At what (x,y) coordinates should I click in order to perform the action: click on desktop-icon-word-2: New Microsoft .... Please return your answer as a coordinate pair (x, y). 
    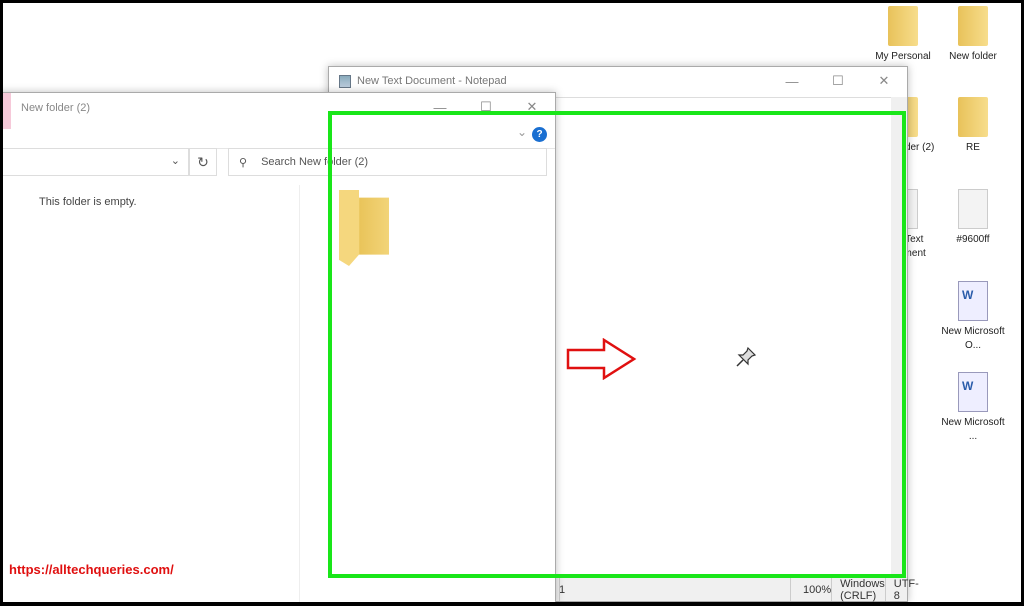
    Looking at the image, I should click on (973, 408).